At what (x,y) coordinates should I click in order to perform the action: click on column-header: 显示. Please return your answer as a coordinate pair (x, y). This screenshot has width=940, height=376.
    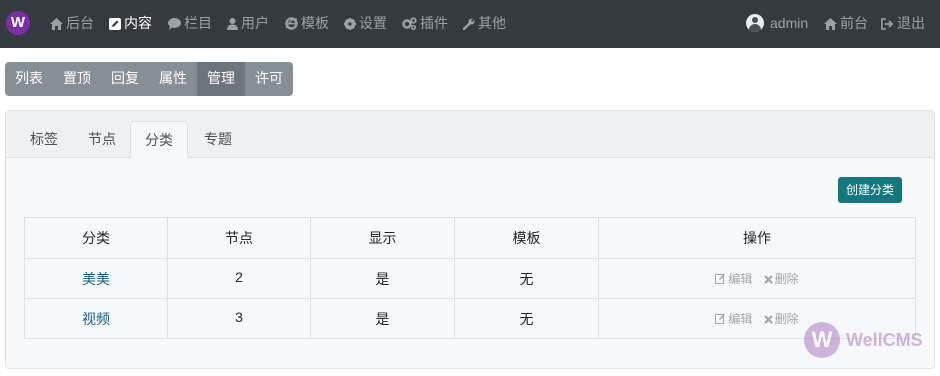
    Looking at the image, I should click on (382, 238).